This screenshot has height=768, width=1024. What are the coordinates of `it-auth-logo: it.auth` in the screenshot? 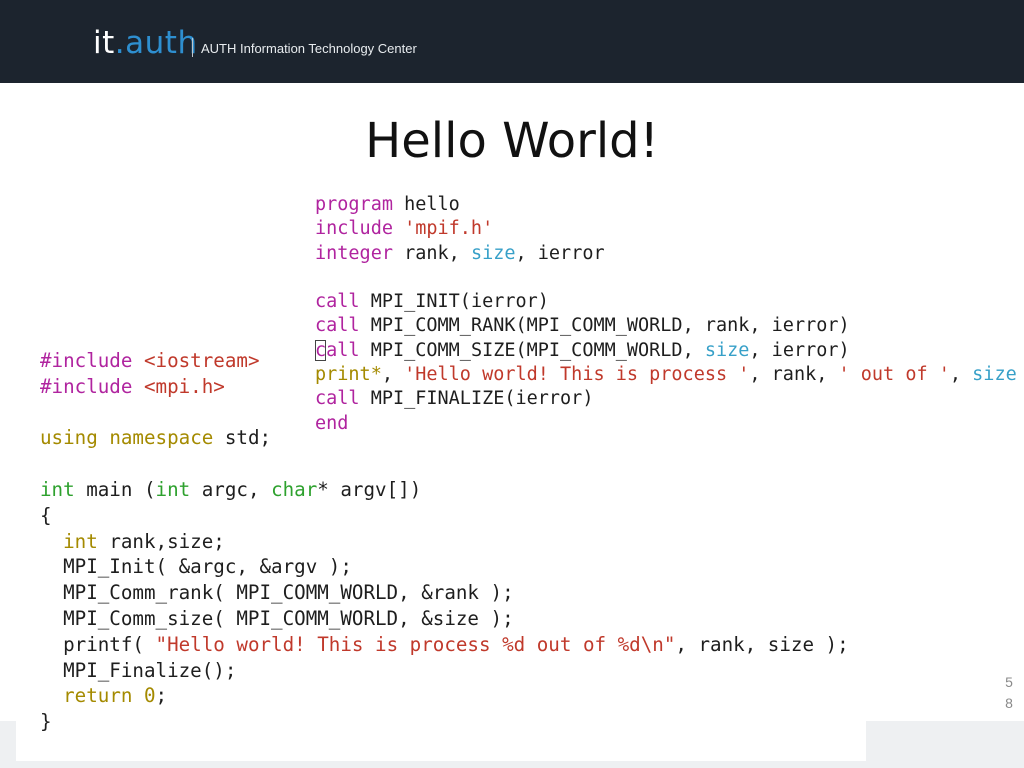 It's located at (145, 43).